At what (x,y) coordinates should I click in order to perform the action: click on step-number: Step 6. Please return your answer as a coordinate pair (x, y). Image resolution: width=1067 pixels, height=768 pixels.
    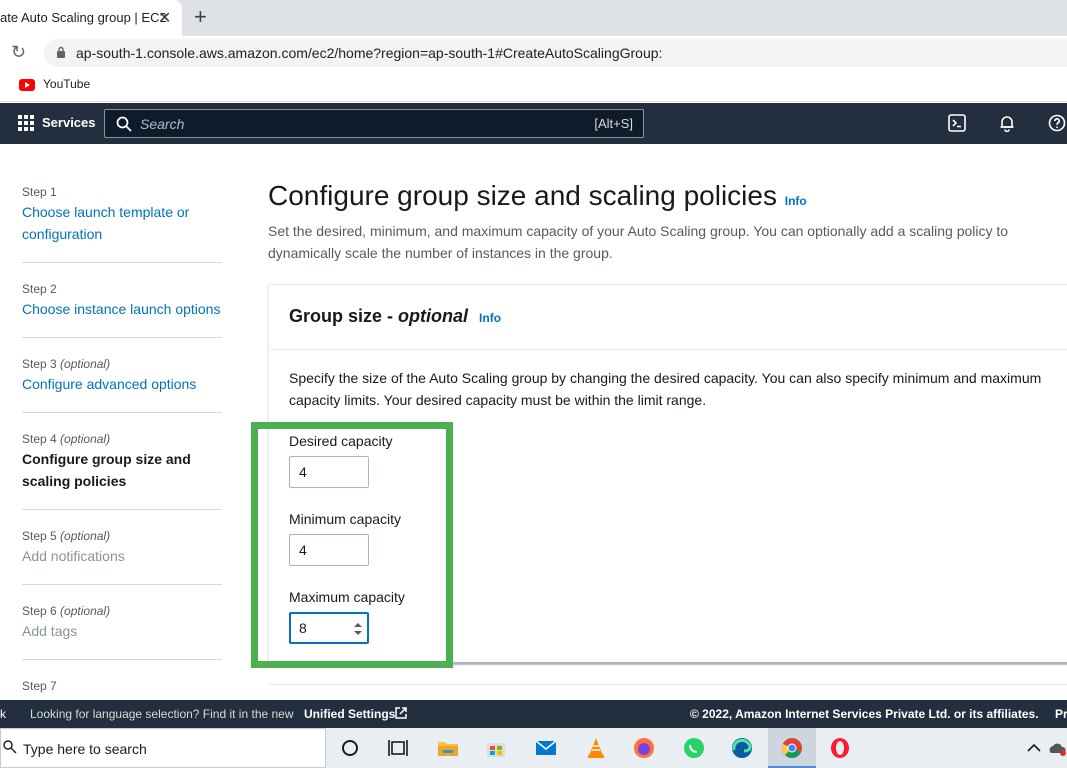
    Looking at the image, I should click on (39, 611).